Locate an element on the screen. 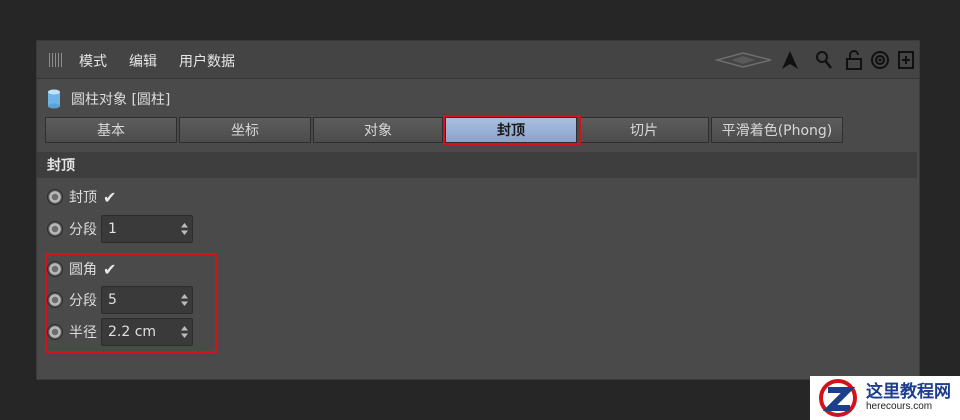 Image resolution: width=960 pixels, height=420 pixels. tab-basic: 基本 is located at coordinates (111, 130).